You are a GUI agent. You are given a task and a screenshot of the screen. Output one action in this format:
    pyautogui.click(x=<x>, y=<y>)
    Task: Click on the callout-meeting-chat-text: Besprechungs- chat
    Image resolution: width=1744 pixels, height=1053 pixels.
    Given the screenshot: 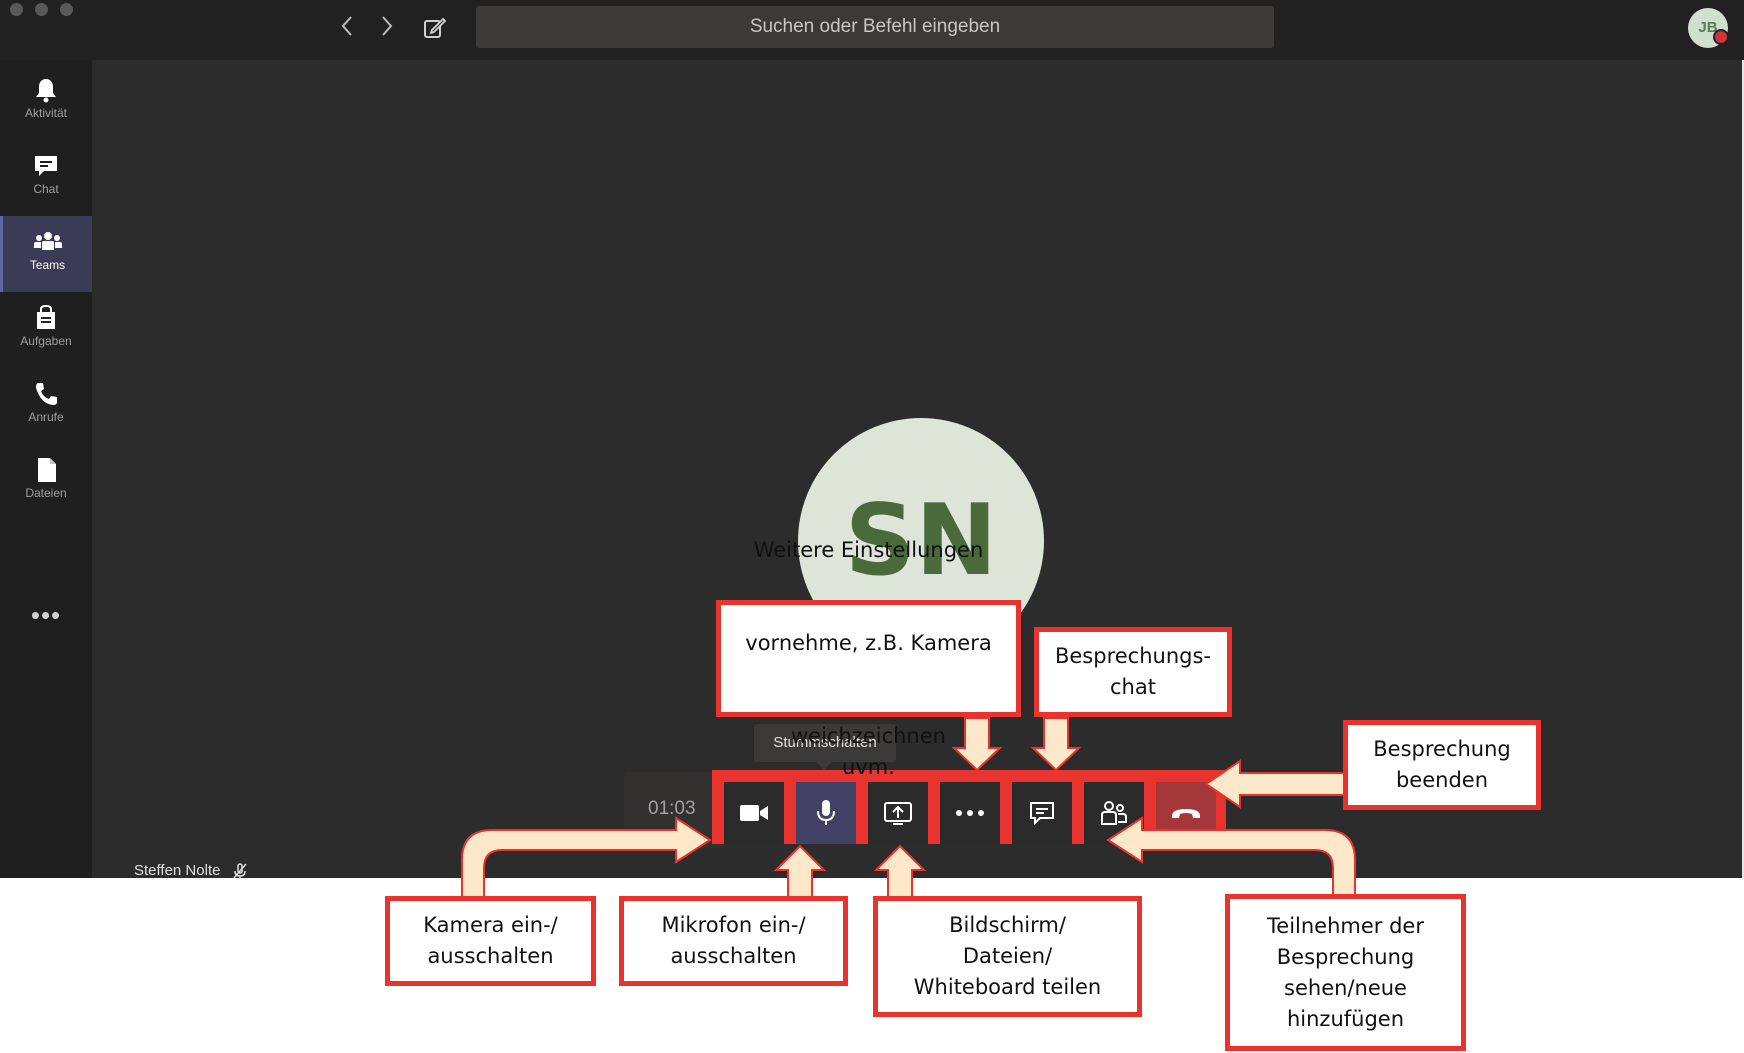 What is the action you would take?
    pyautogui.click(x=1132, y=671)
    